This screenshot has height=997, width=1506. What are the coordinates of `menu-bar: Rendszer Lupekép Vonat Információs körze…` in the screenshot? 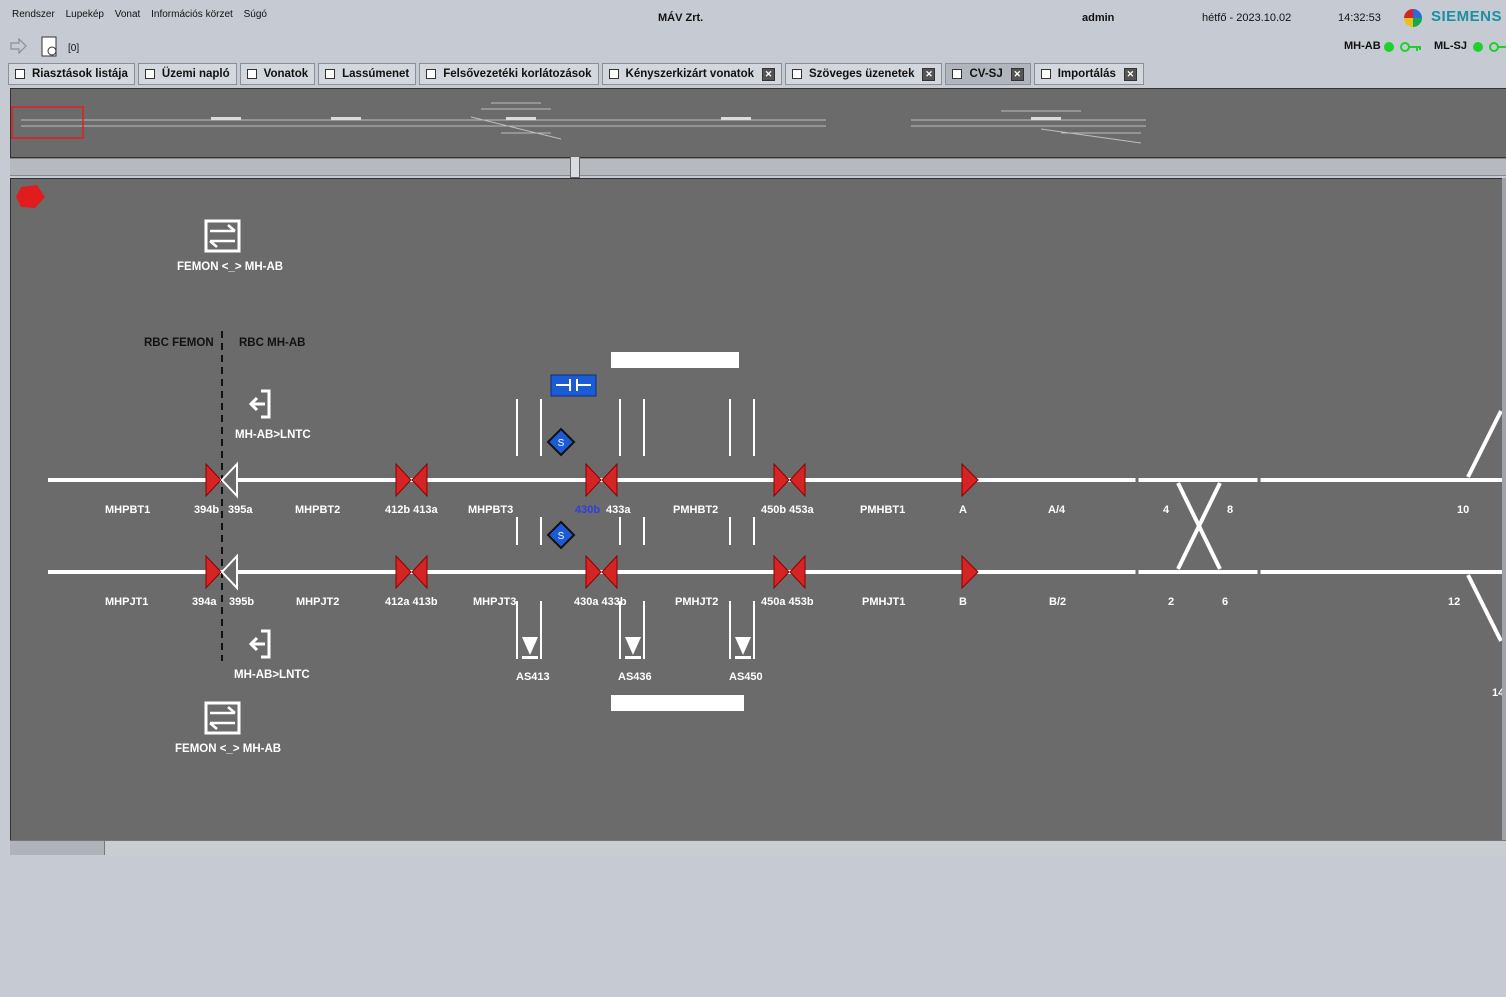 It's located at (143, 14).